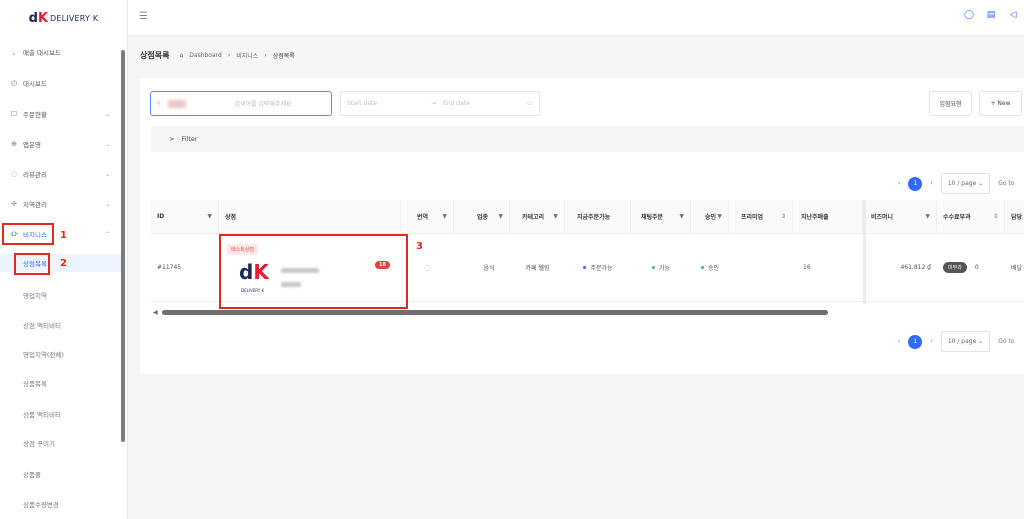 The image size is (1024, 519). Describe the element at coordinates (976, 267) in the screenshot. I see `fee-value: 0` at that location.